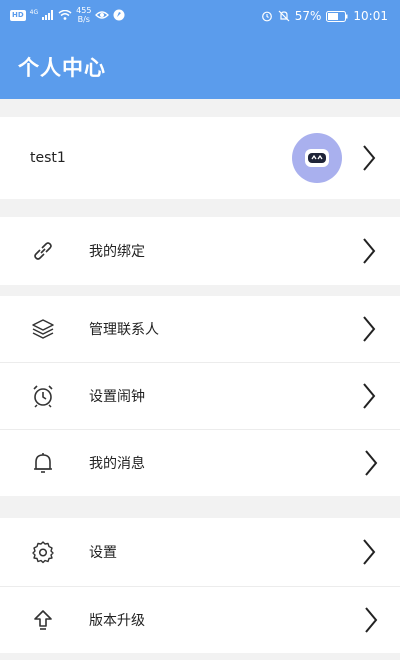 Image resolution: width=400 pixels, height=660 pixels. Describe the element at coordinates (200, 329) in the screenshot. I see `menu-item-contacts: 管理联系人` at that location.